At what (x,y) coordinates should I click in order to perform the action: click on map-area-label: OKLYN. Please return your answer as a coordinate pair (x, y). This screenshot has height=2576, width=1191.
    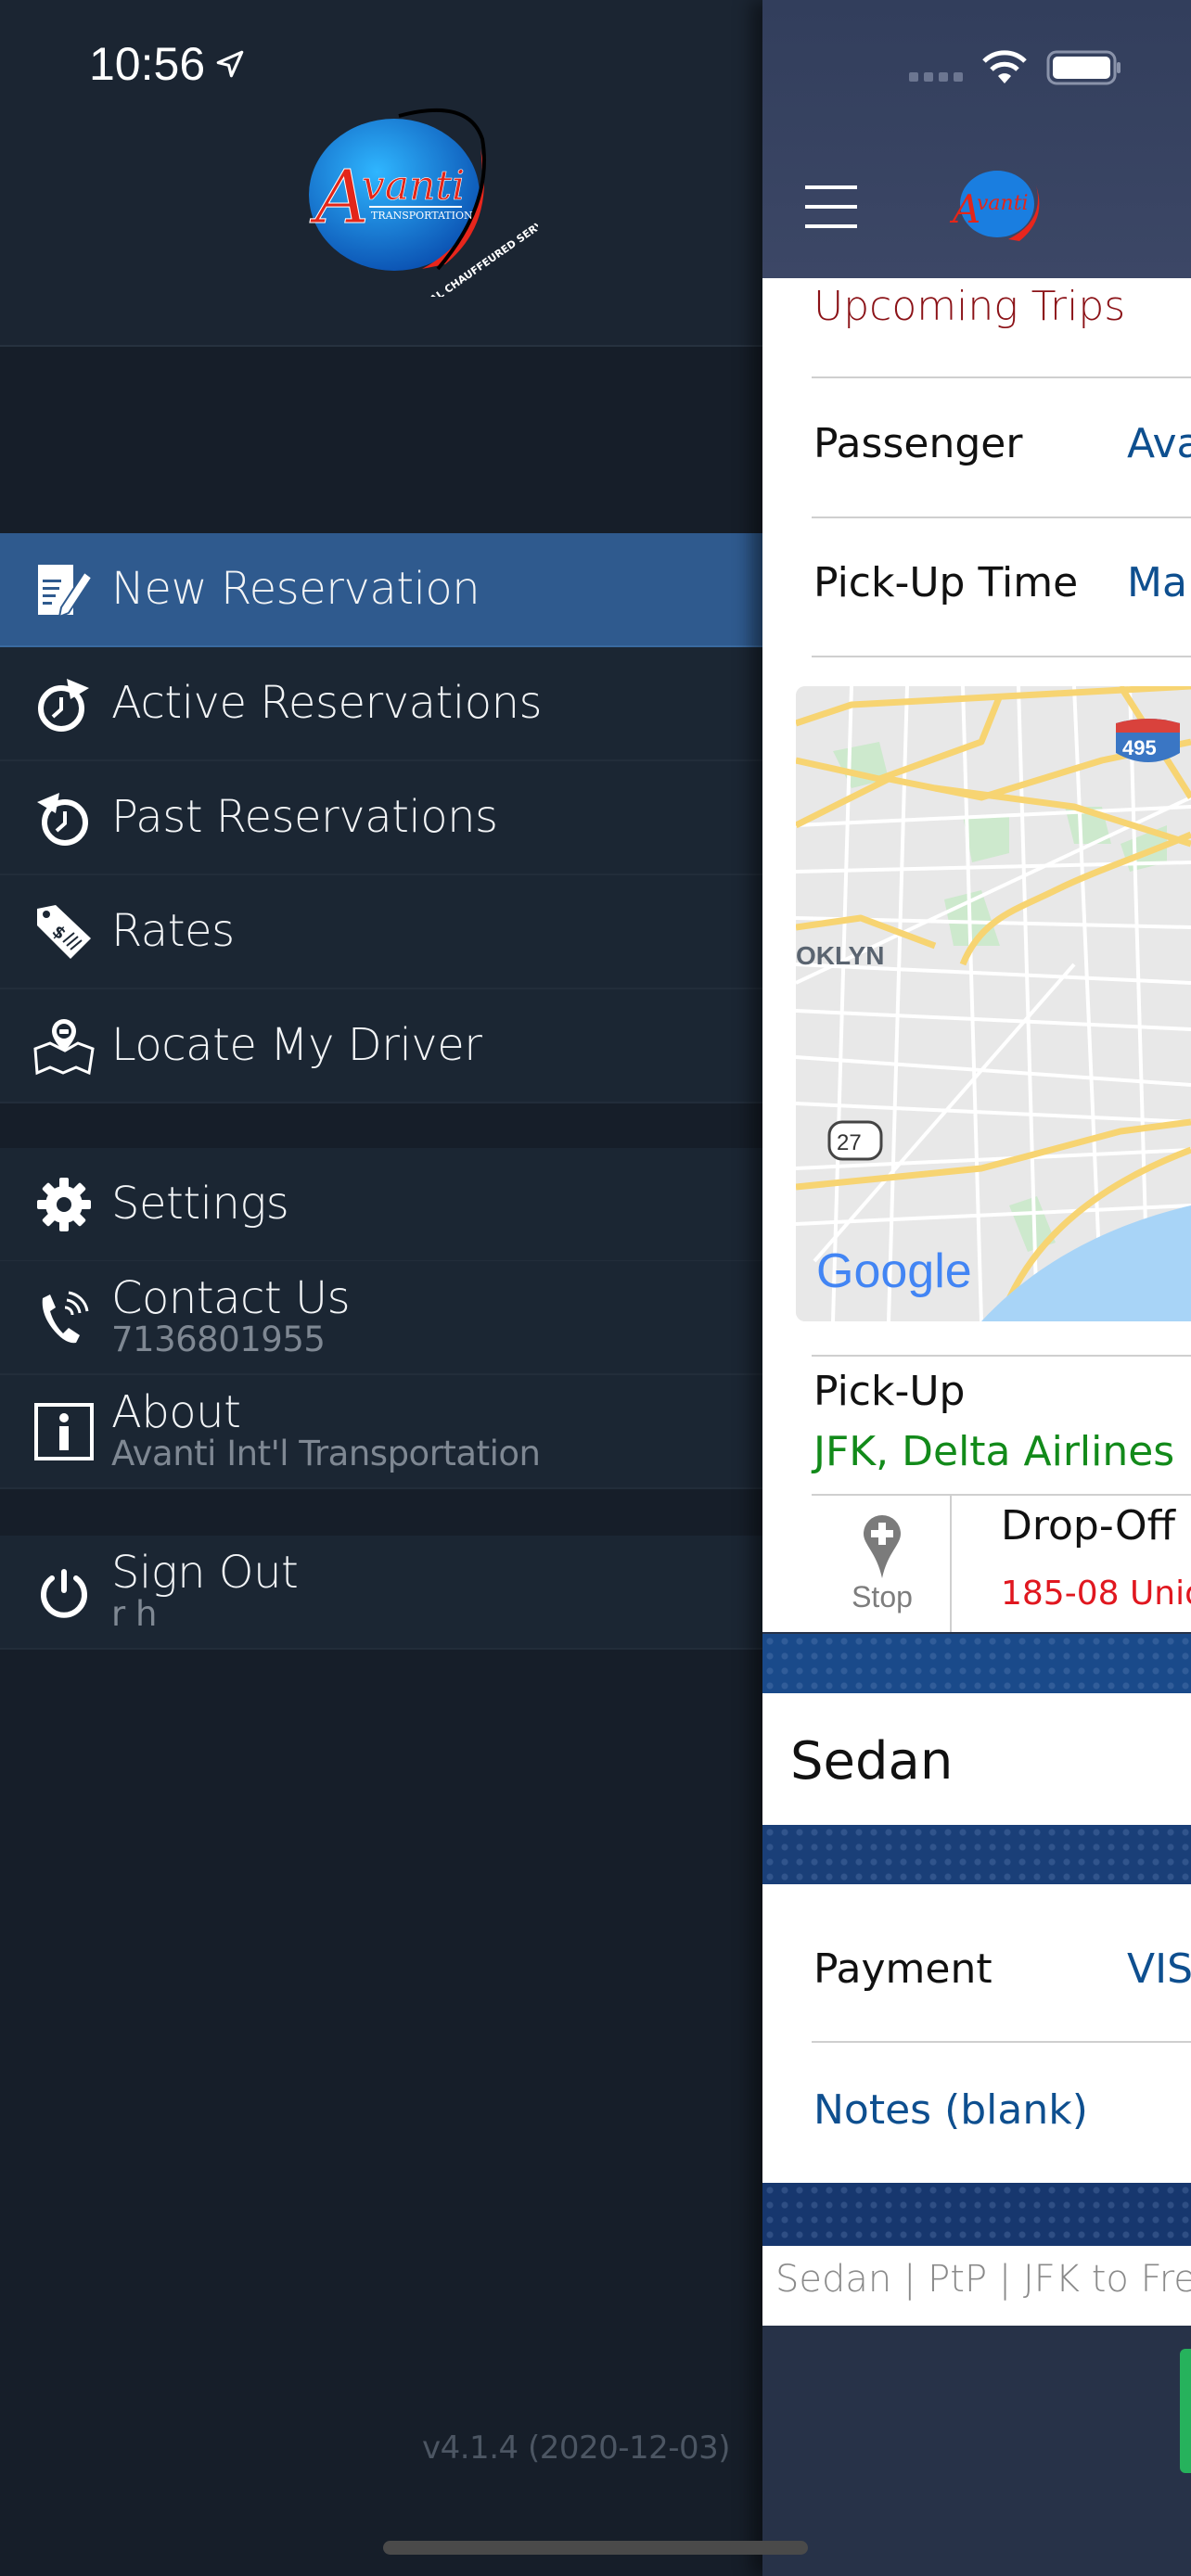
    Looking at the image, I should click on (840, 956).